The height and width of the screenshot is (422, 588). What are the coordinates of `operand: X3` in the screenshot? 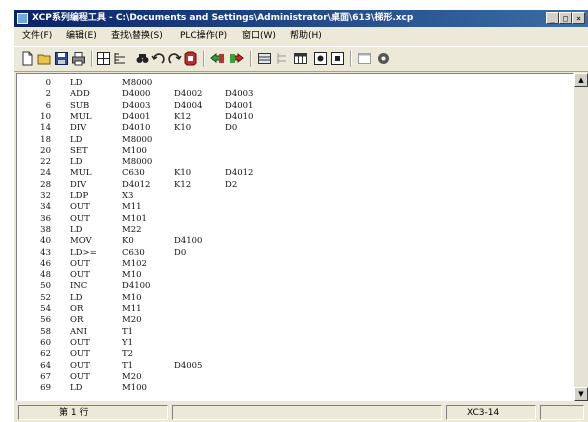 It's located at (128, 196).